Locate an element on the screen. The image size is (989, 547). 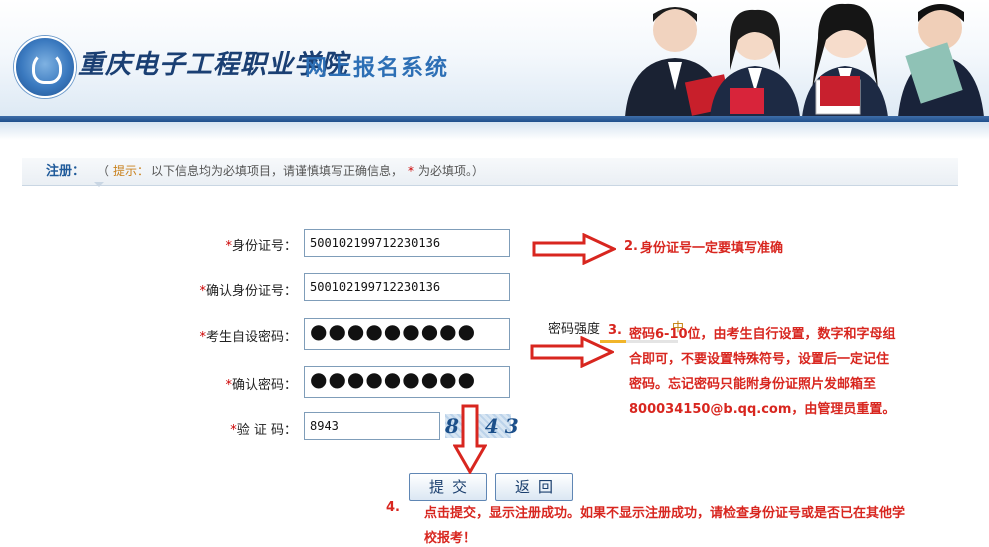
annotation-4-line1: 点击提交，显示注册成功。如果不显示注册成功，请检查身份证号或是否已在其他学 is located at coordinates (665, 513).